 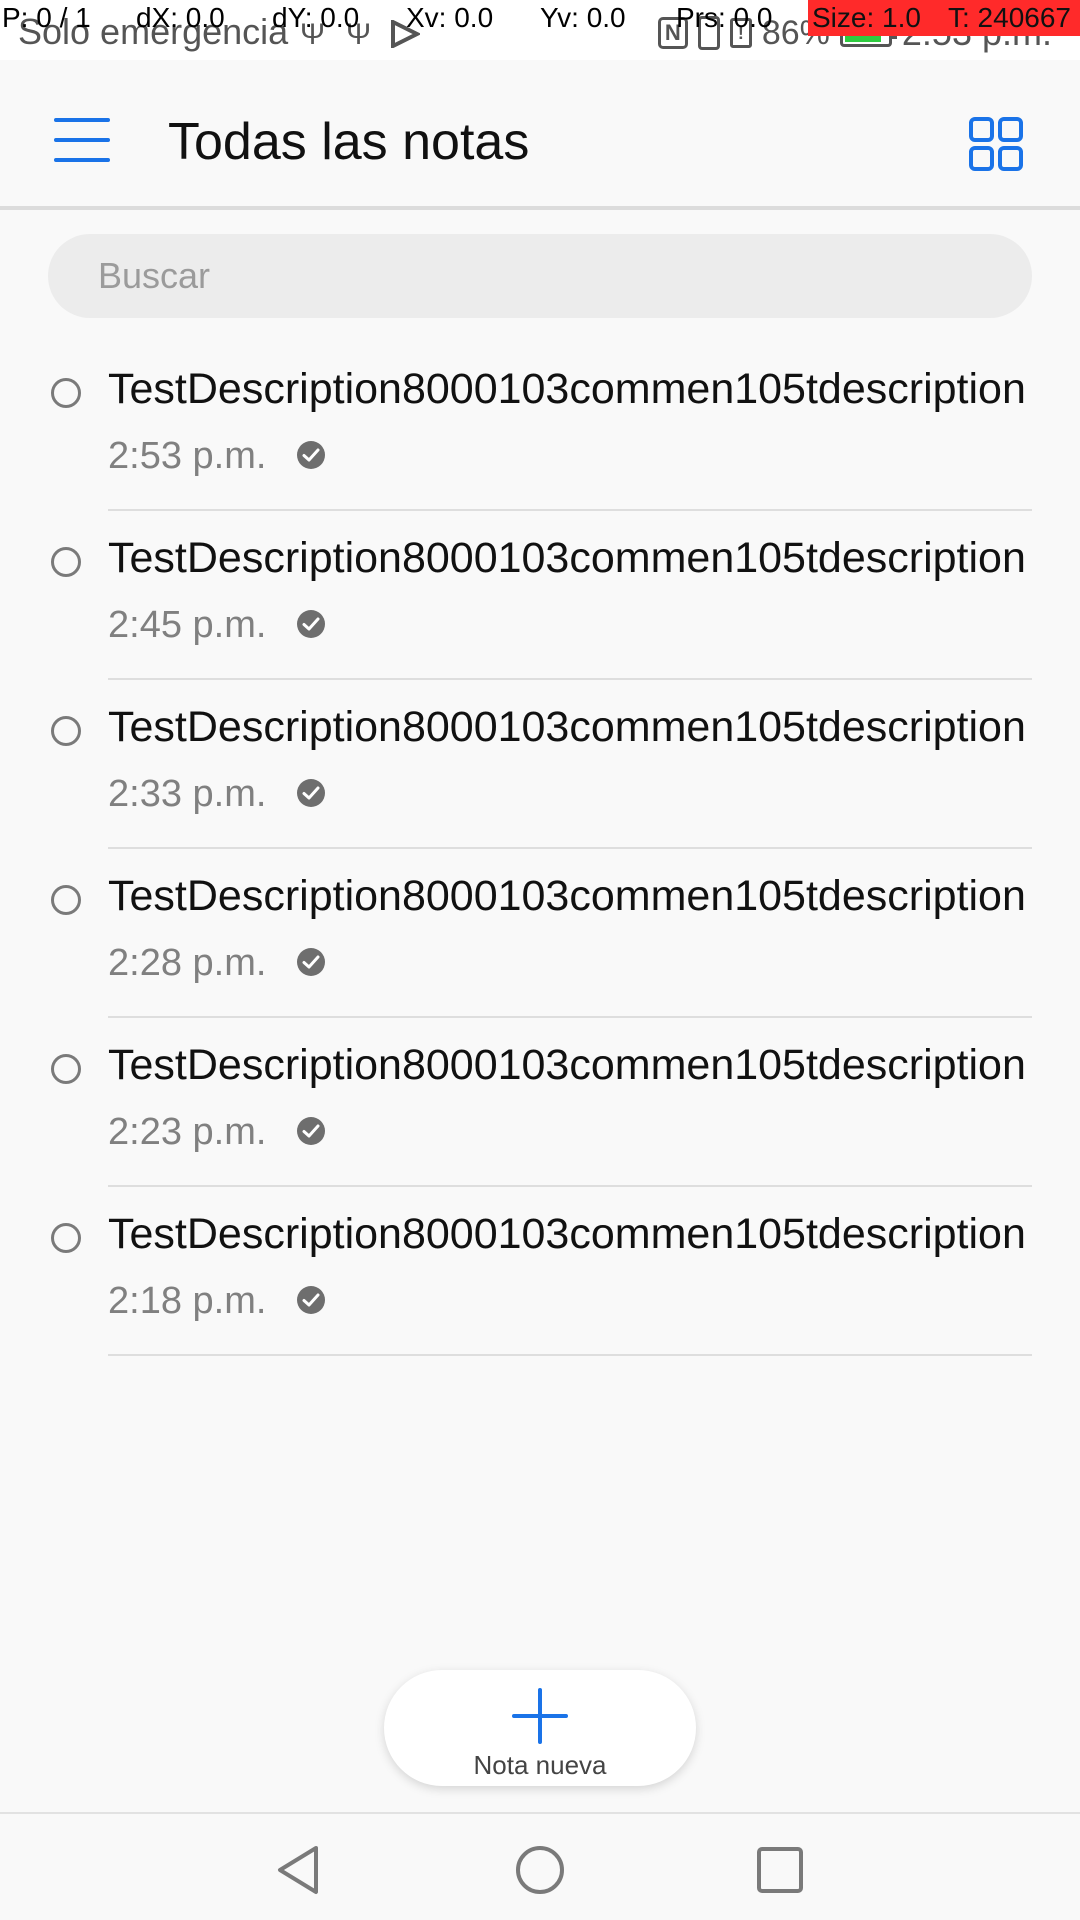 What do you see at coordinates (450, 17) in the screenshot?
I see `overlay-xv: Xv: 0.0` at bounding box center [450, 17].